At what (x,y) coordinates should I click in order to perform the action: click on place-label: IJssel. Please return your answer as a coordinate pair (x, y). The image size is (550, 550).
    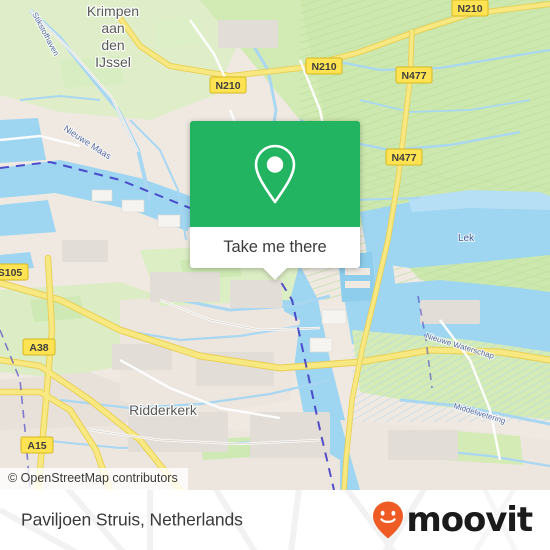
    Looking at the image, I should click on (113, 62).